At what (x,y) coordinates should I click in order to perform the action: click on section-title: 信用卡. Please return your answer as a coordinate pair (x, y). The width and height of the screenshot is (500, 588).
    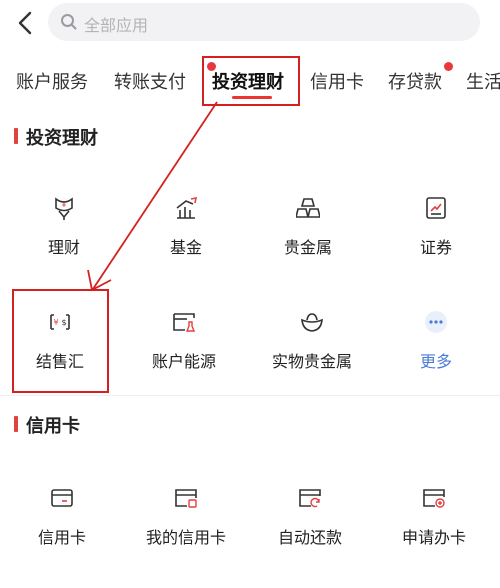
    Looking at the image, I should click on (53, 426).